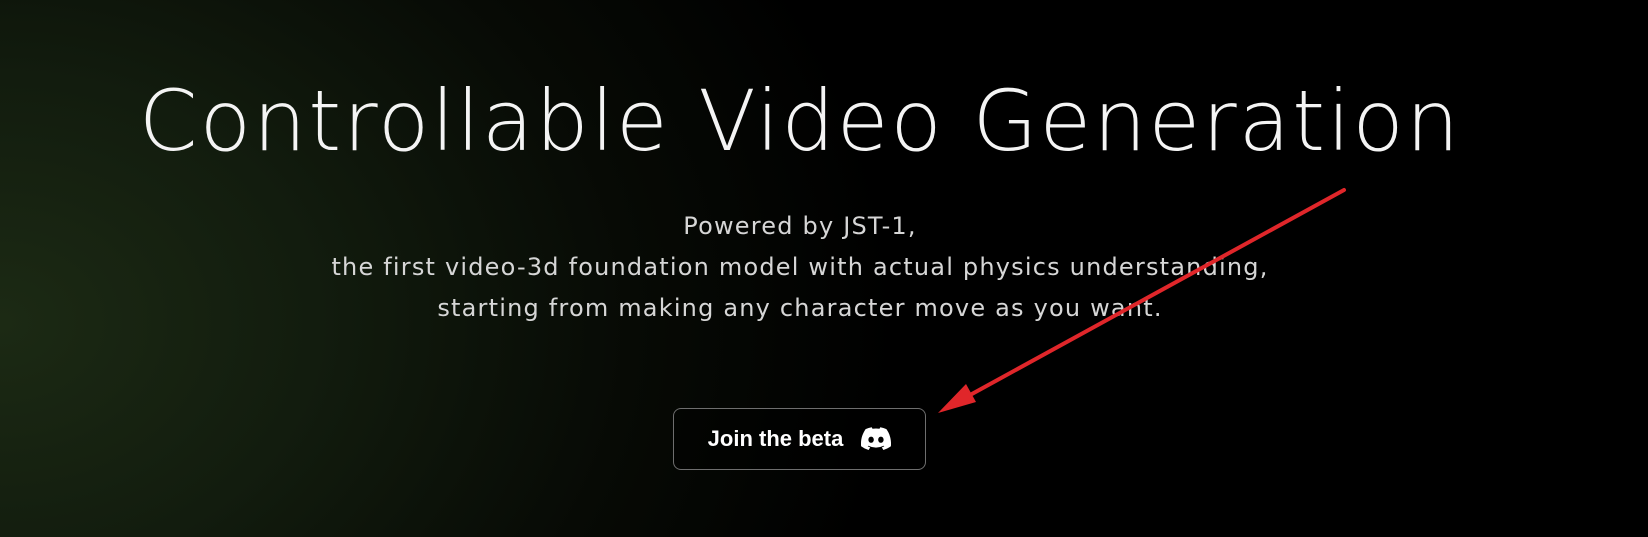 This screenshot has width=1648, height=537. Describe the element at coordinates (800, 121) in the screenshot. I see `page-title: Controllable Video Generation` at that location.